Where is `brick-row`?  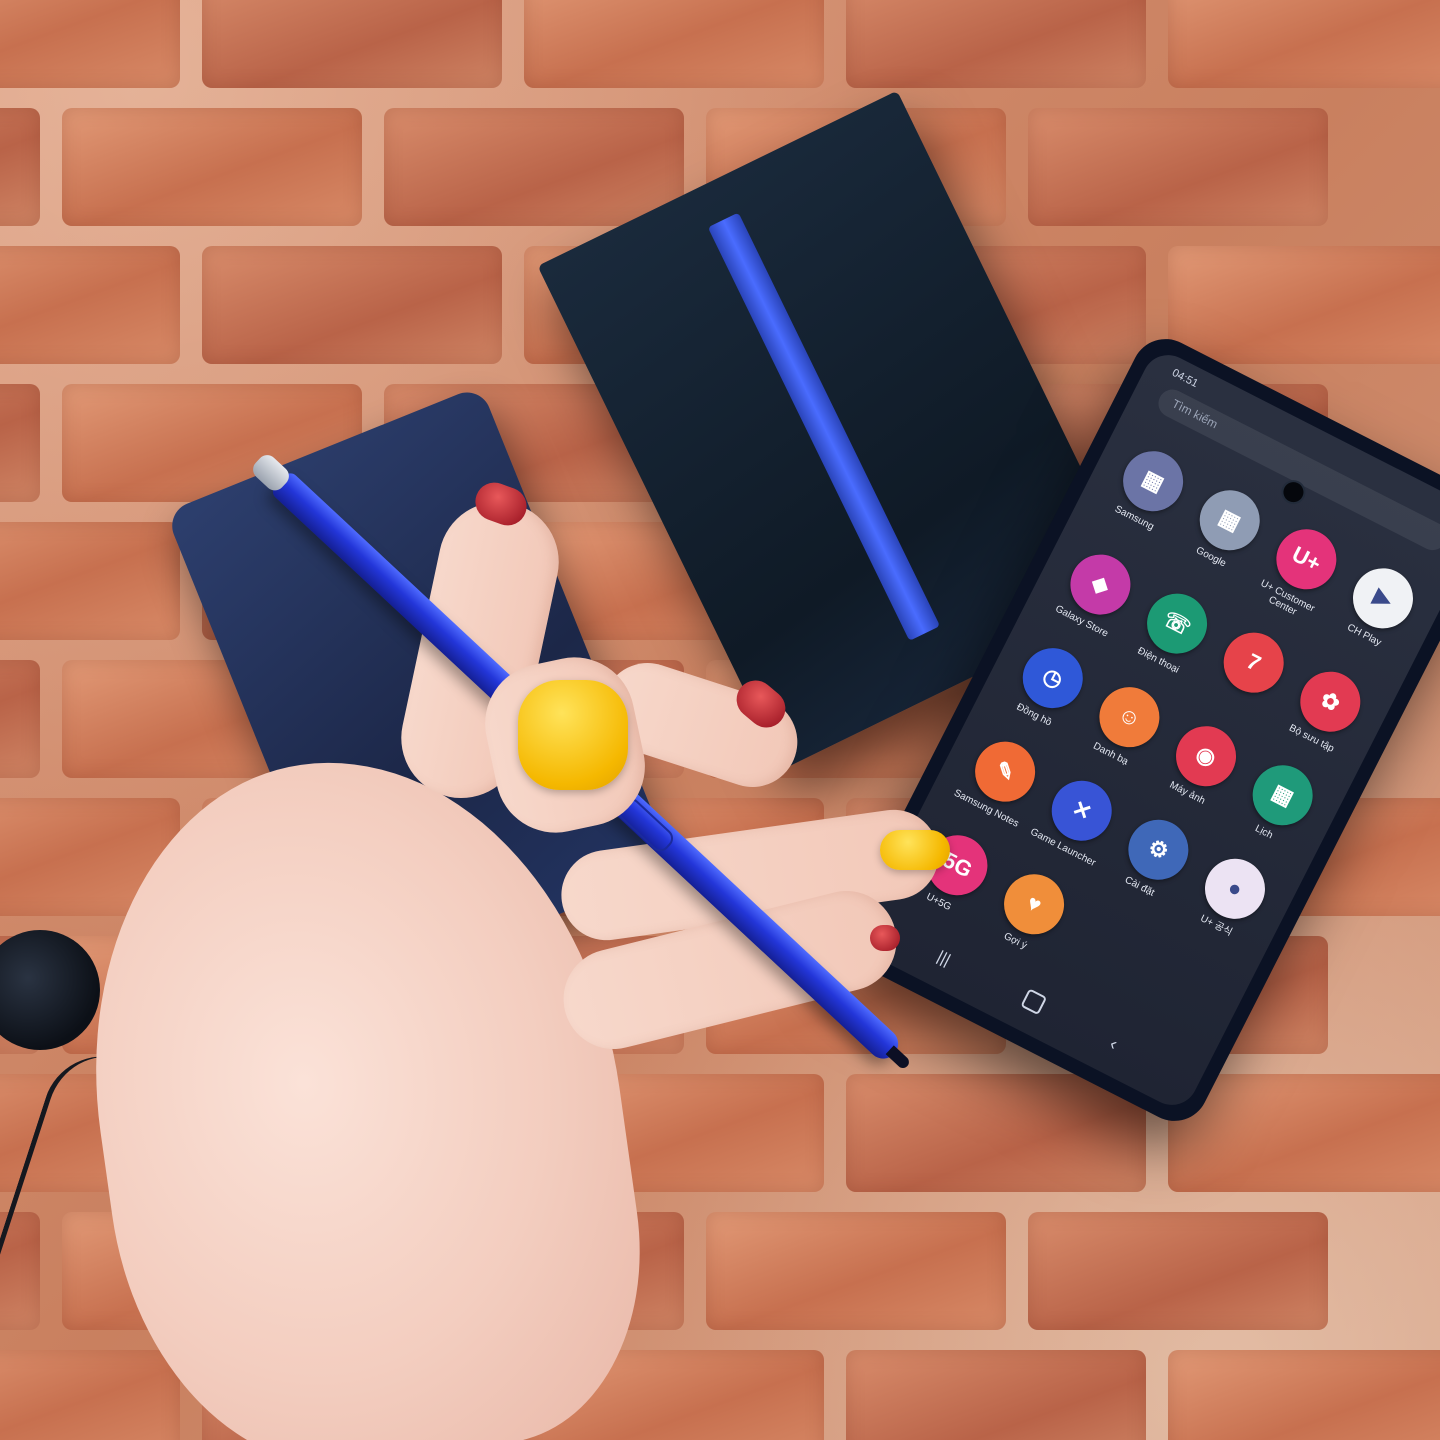
brick-row is located at coordinates (720, 44).